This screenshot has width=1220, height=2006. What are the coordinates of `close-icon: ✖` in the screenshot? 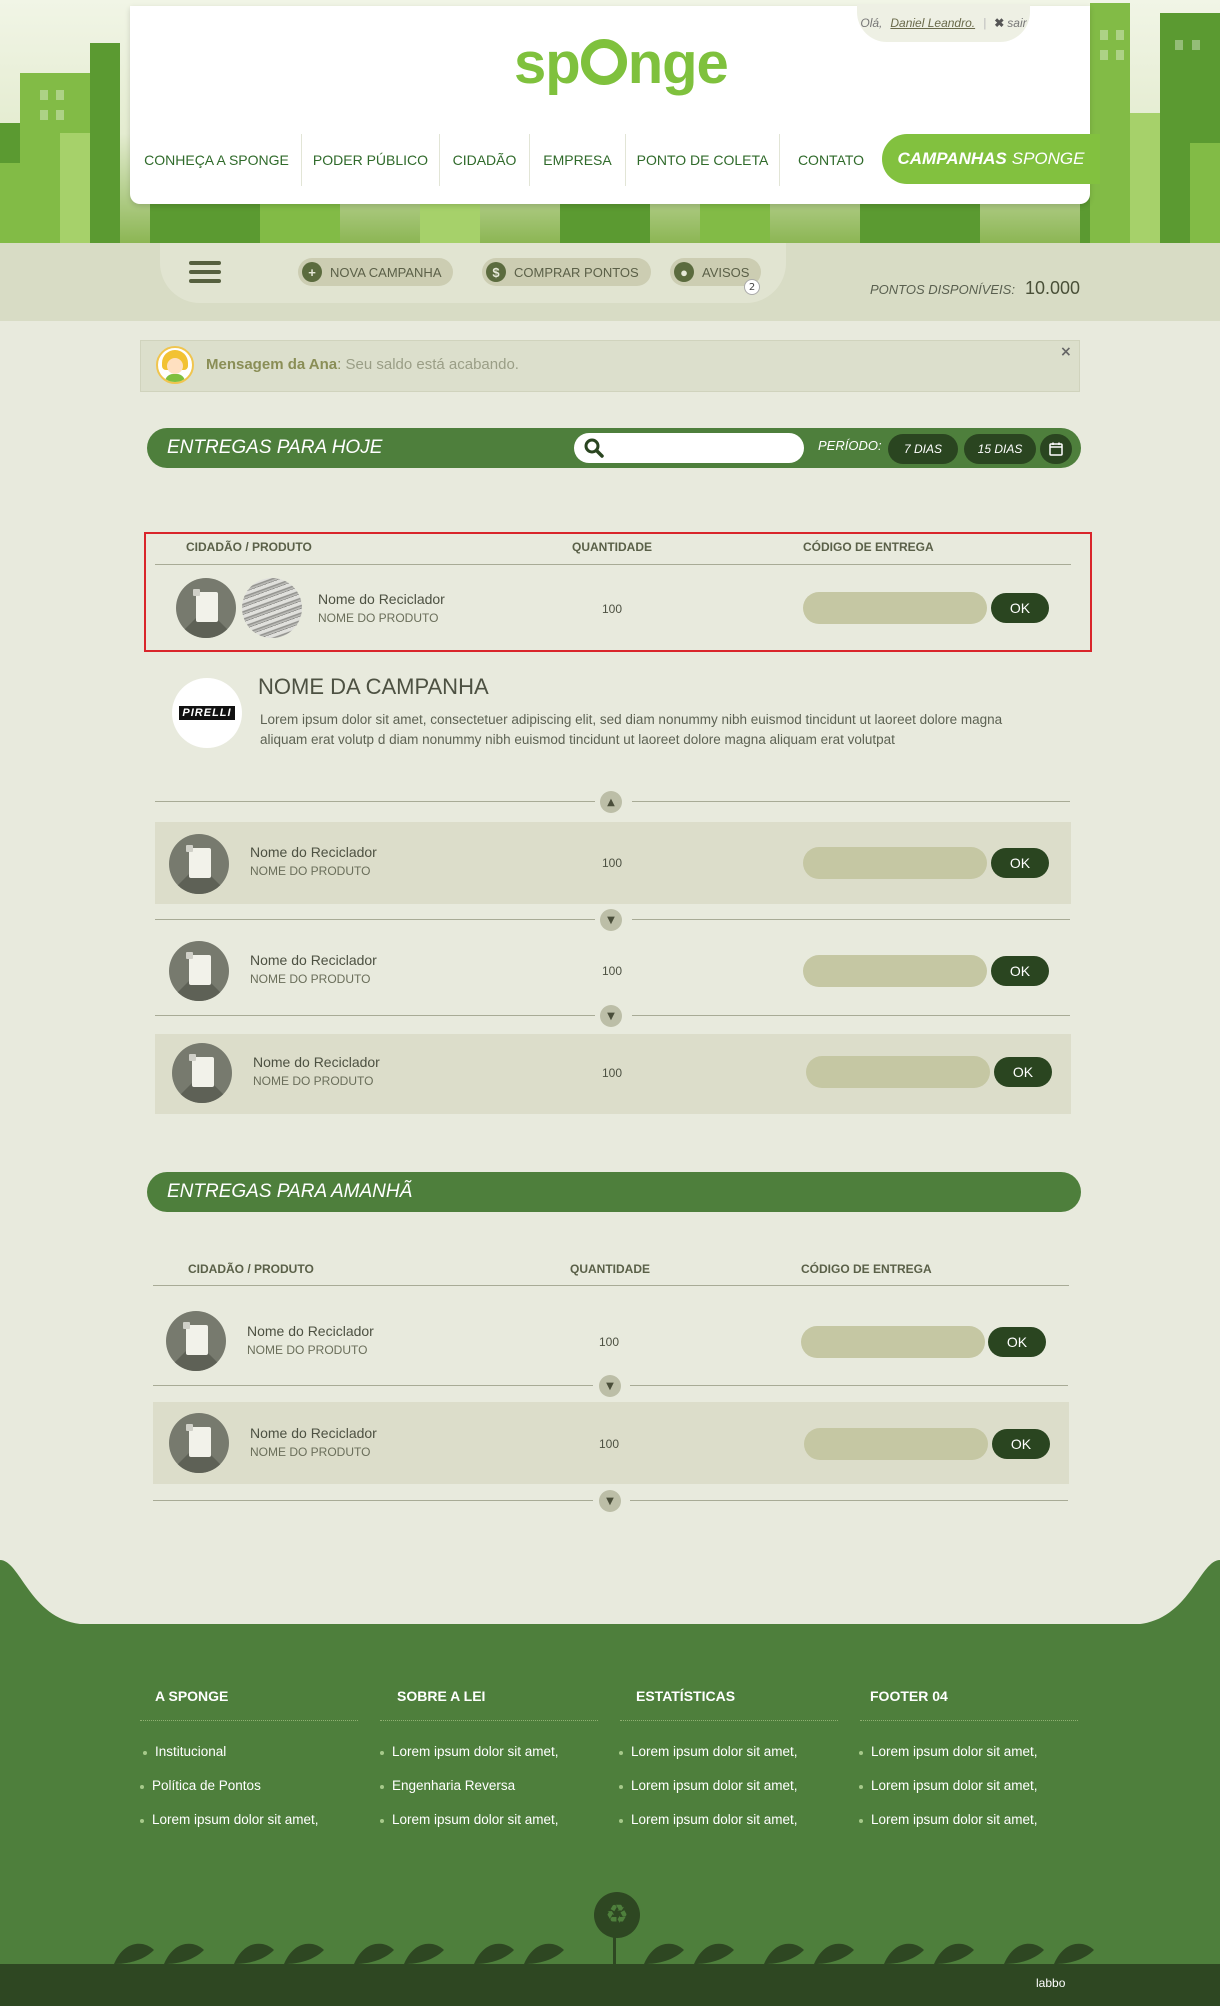 It's located at (999, 23).